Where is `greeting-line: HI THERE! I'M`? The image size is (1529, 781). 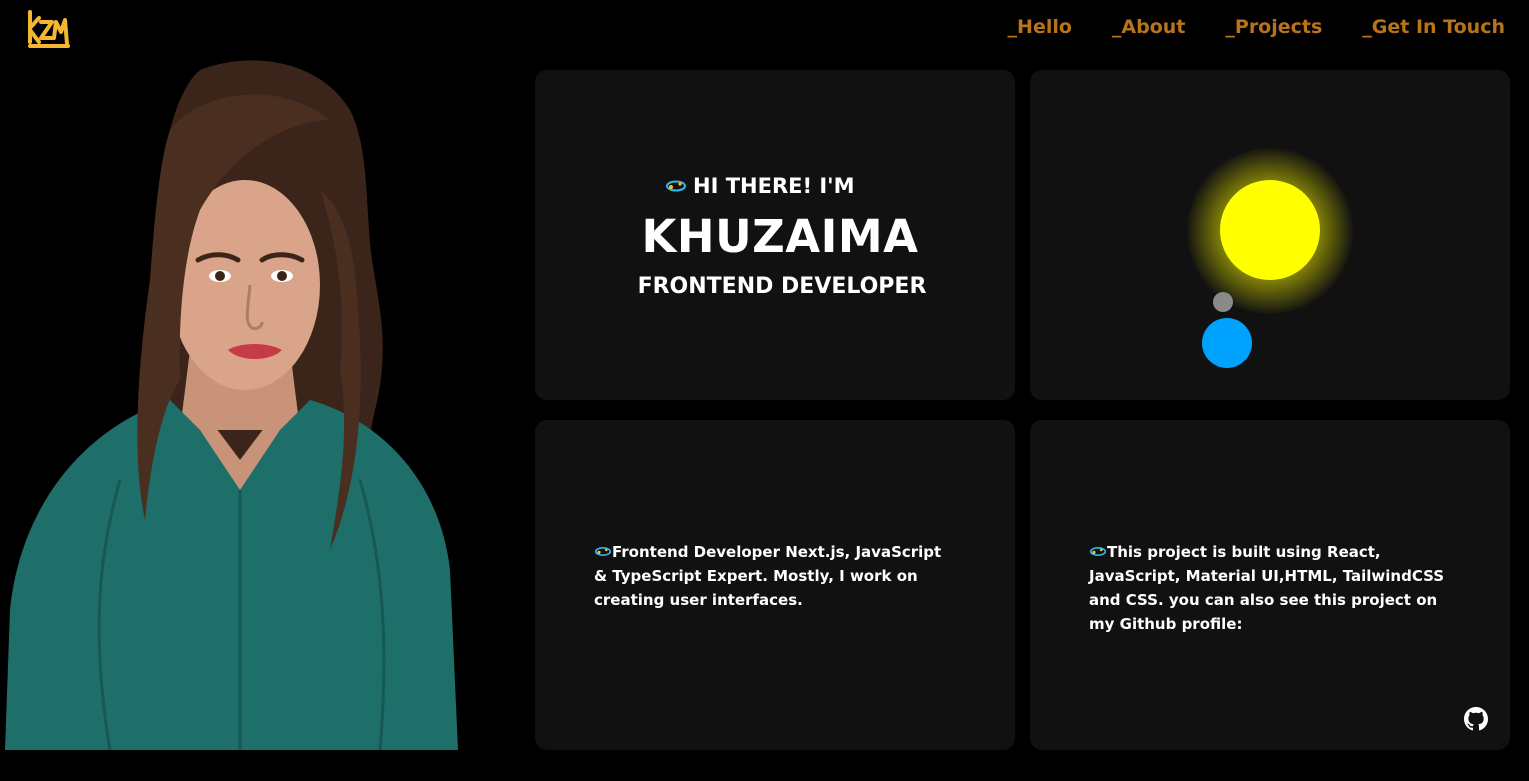 greeting-line: HI THERE! I'M is located at coordinates (760, 186).